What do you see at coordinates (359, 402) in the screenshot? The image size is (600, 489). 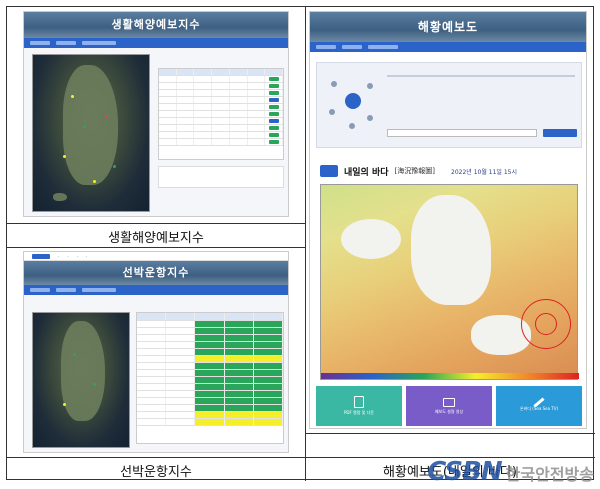 I see `document-icon` at bounding box center [359, 402].